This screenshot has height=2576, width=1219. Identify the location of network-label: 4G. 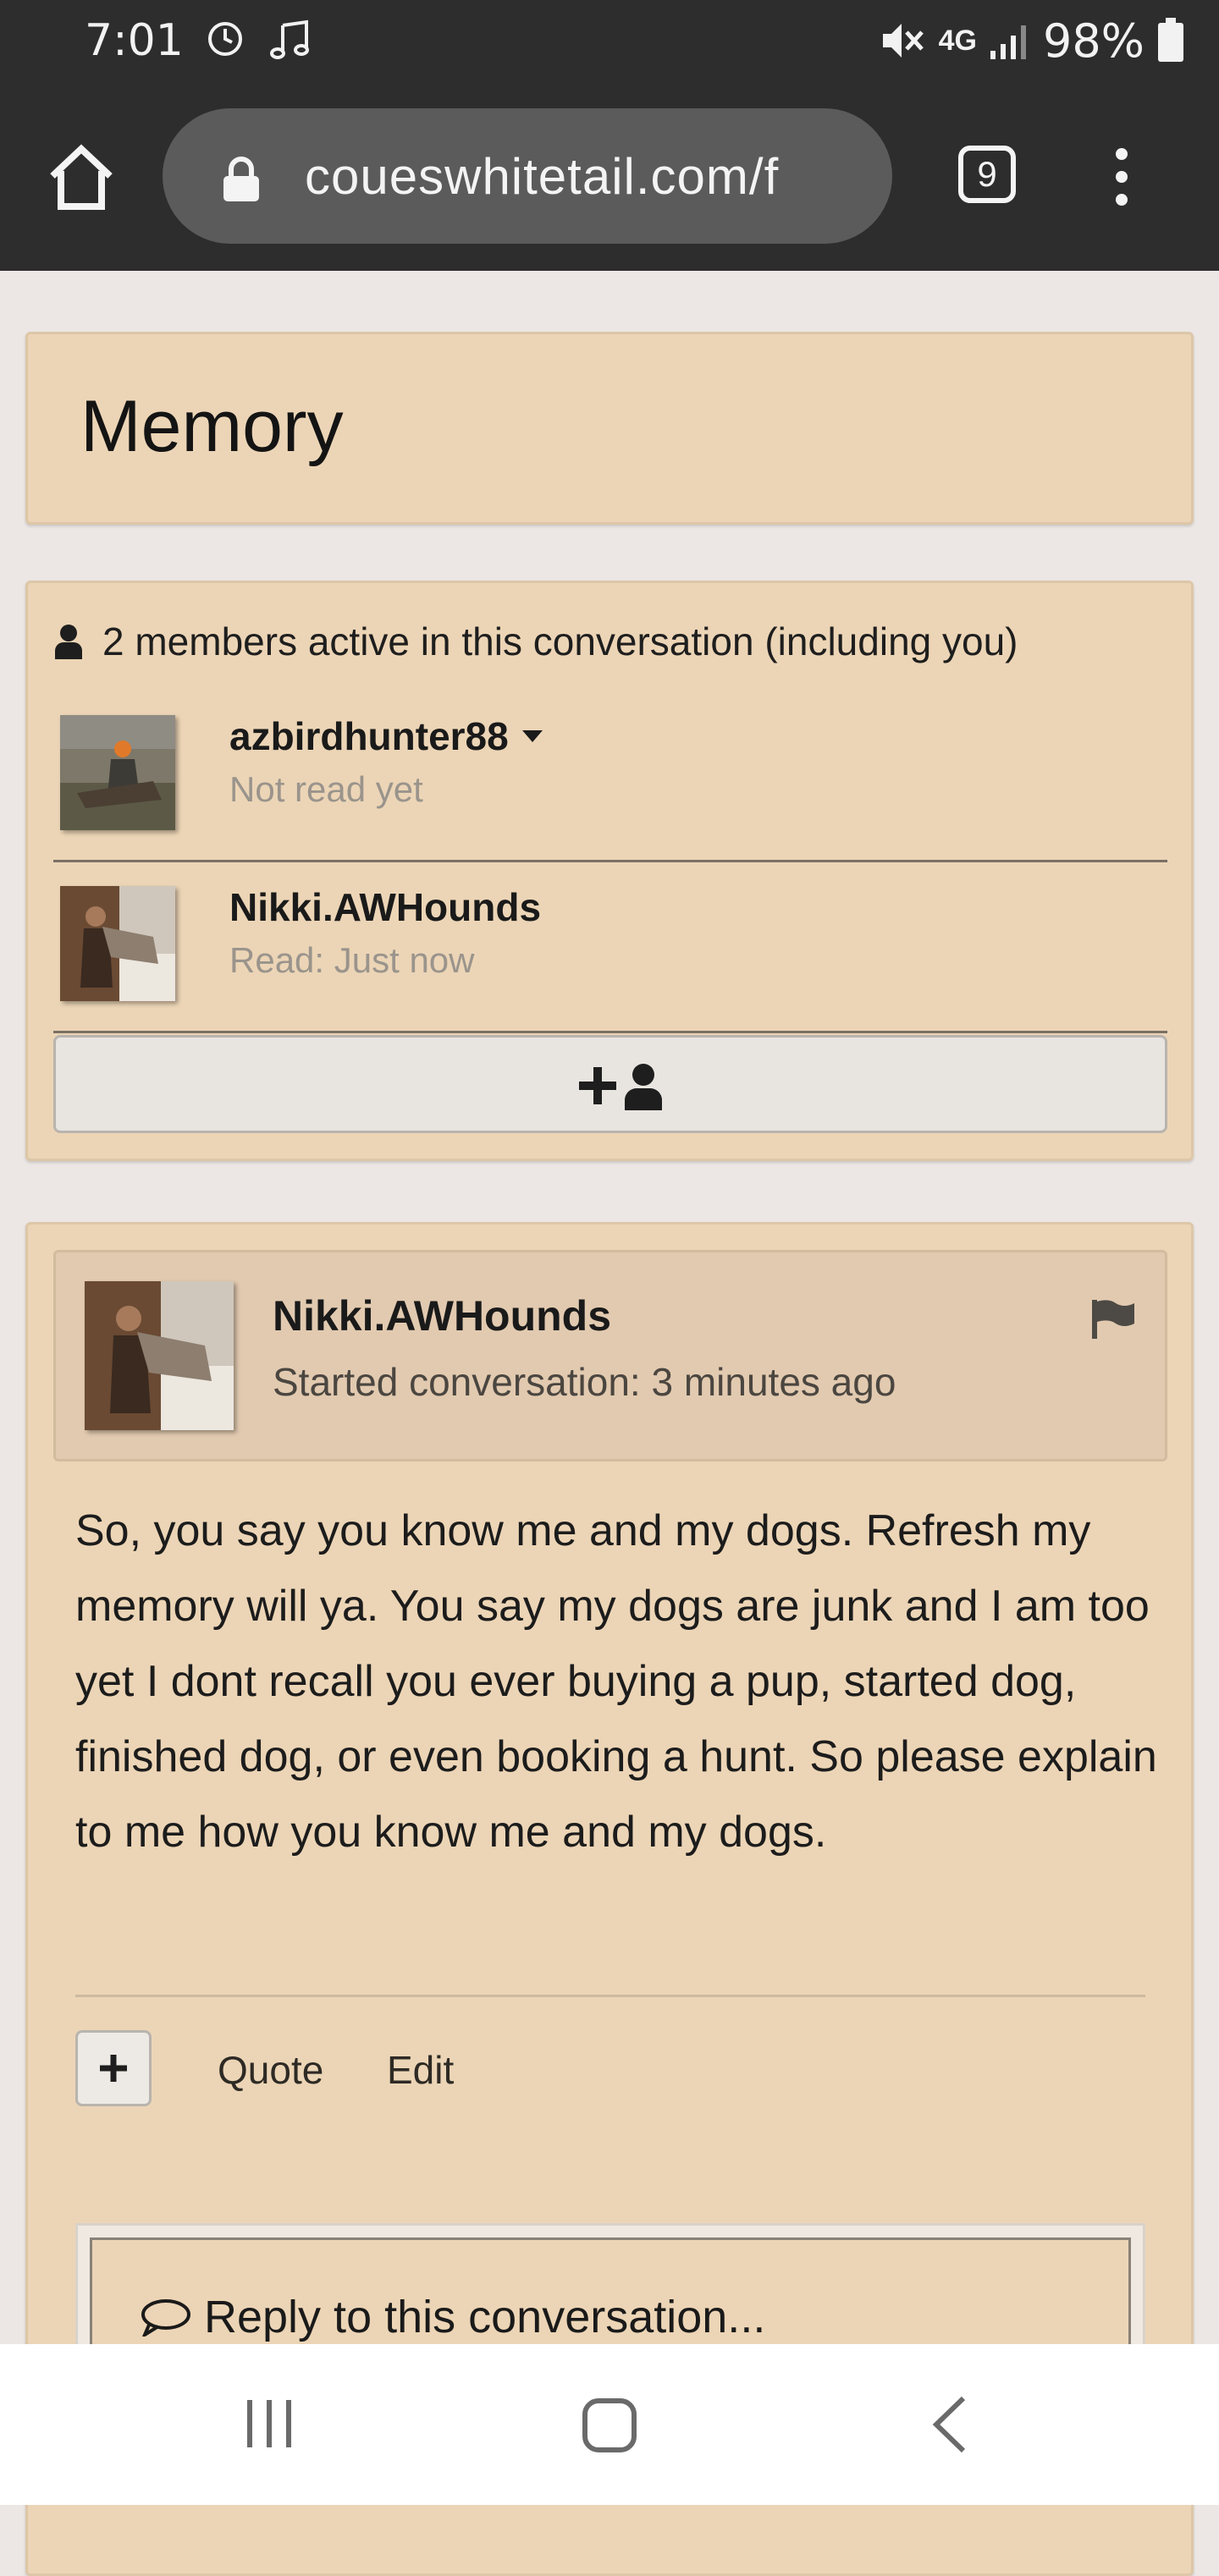
(957, 40).